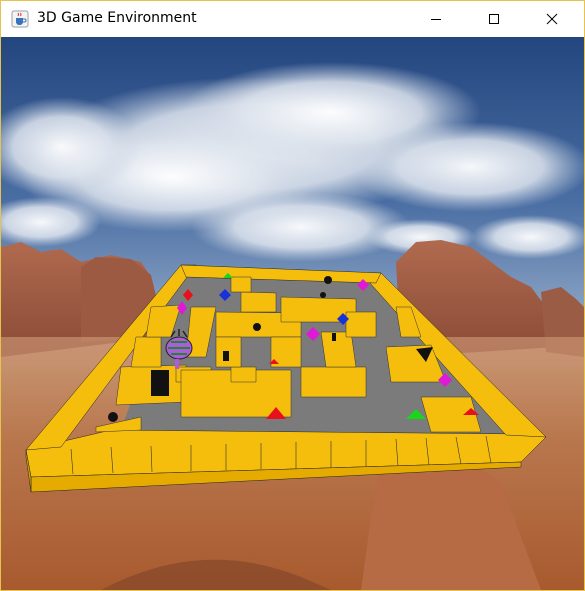  I want to click on maximize-button, so click(494, 19).